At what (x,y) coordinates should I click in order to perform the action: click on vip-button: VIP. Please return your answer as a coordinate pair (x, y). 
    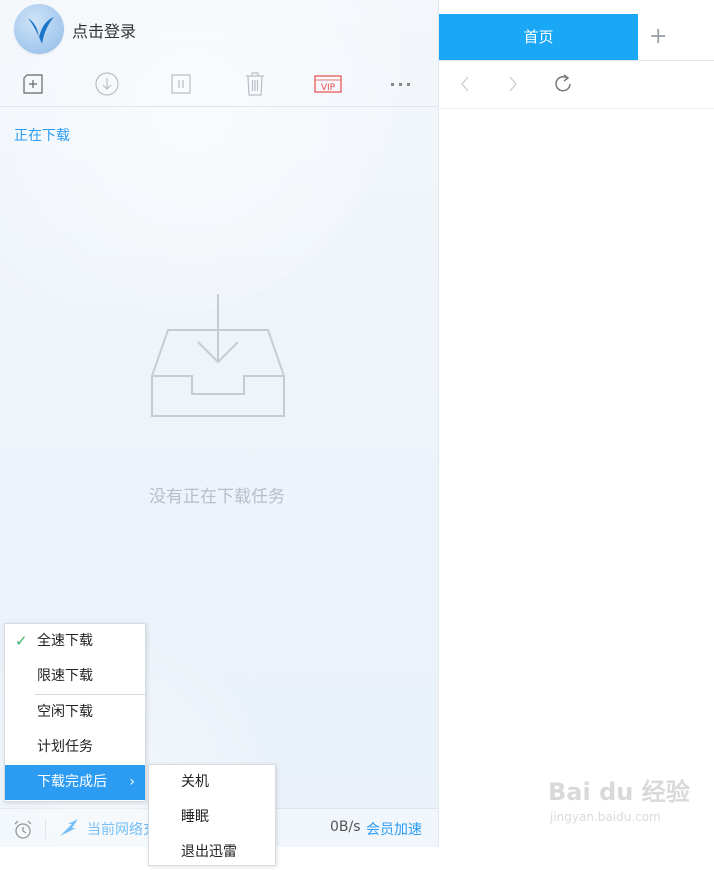
    Looking at the image, I should click on (328, 84).